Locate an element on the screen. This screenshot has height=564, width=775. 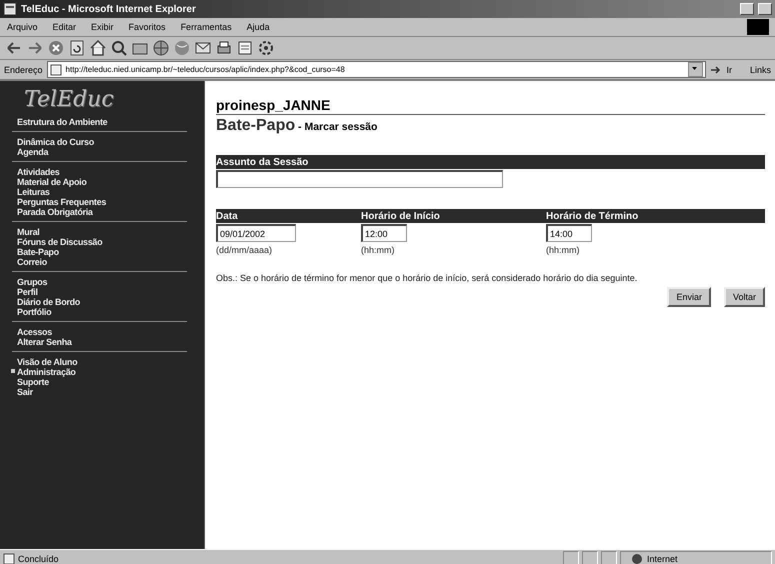
refresh-icon is located at coordinates (77, 48).